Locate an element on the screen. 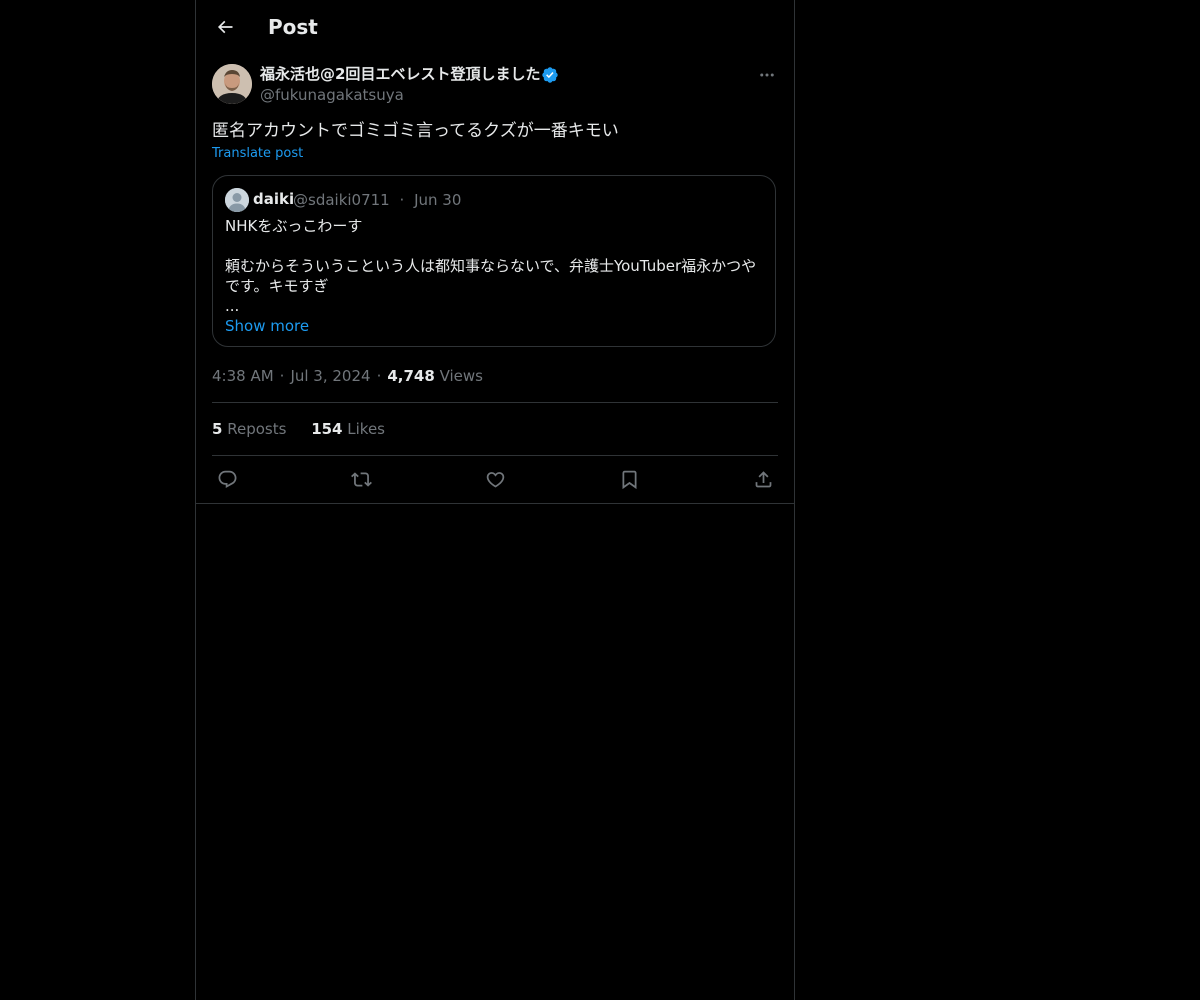 Image resolution: width=1200 pixels, height=1000 pixels. quote-author-name: daiki is located at coordinates (273, 199).